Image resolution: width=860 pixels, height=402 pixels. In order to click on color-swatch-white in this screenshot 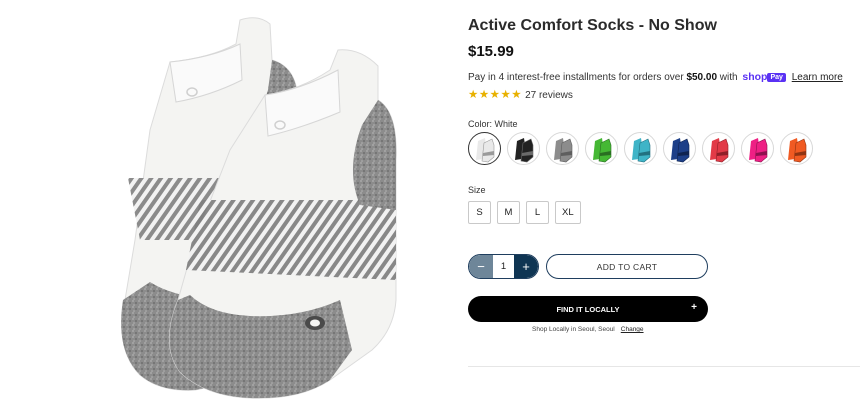, I will do `click(484, 148)`.